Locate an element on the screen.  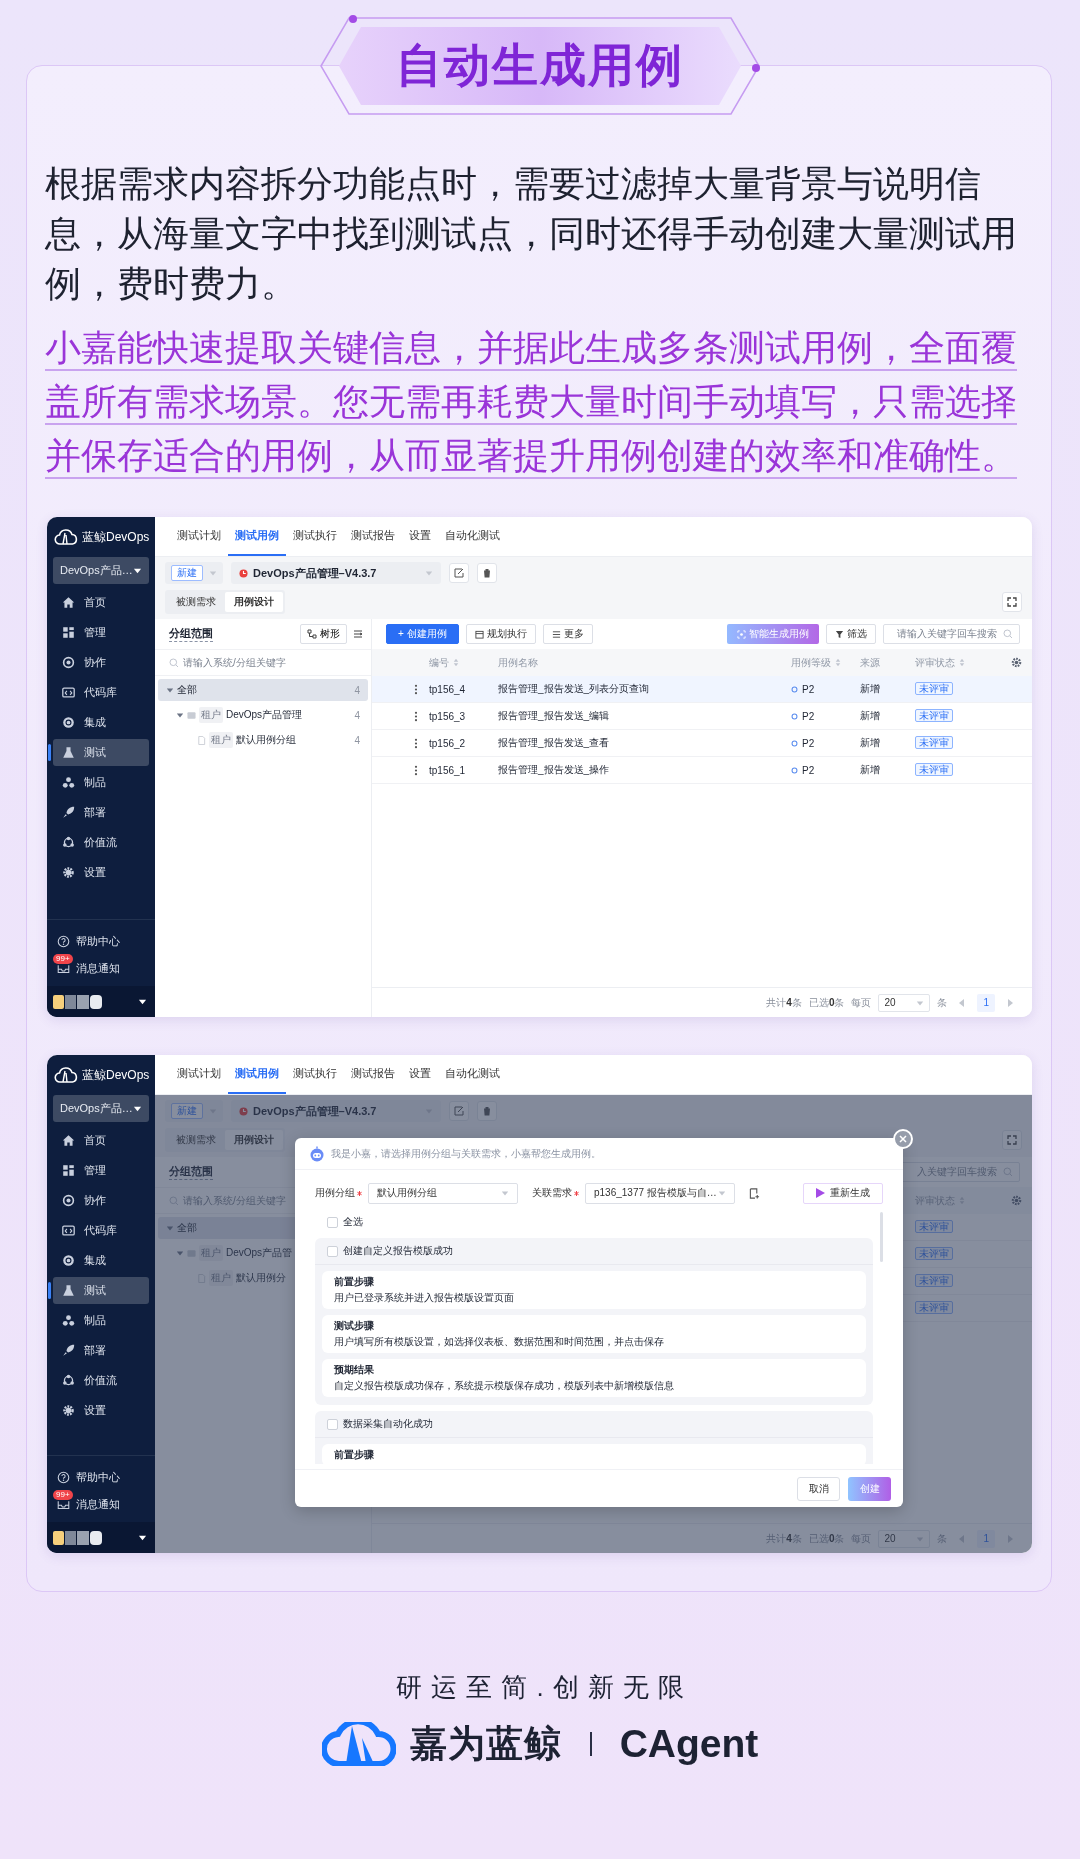
select-field: 默认用例分组 is located at coordinates (443, 1193).